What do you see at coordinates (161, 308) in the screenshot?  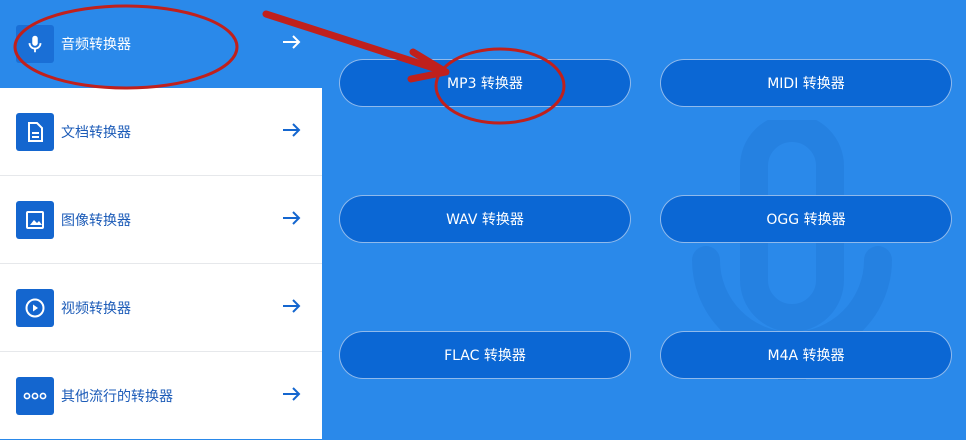 I see `sidebar-item-video-converter: 视频转换器` at bounding box center [161, 308].